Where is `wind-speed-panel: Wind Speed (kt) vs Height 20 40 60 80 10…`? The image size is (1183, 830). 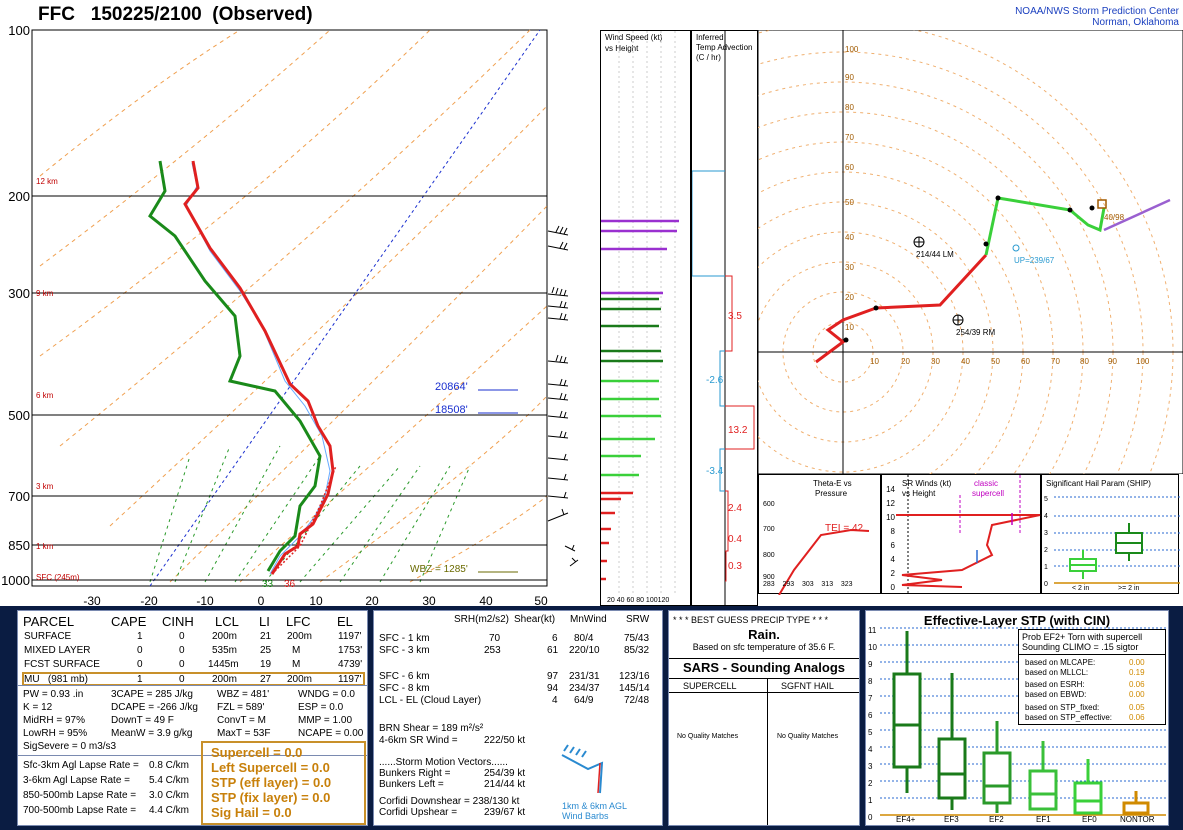 wind-speed-panel: Wind Speed (kt) vs Height 20 40 60 80 10… is located at coordinates (645, 318).